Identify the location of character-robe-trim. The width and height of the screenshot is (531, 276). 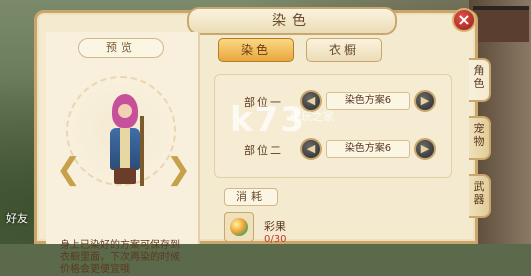
(125, 149).